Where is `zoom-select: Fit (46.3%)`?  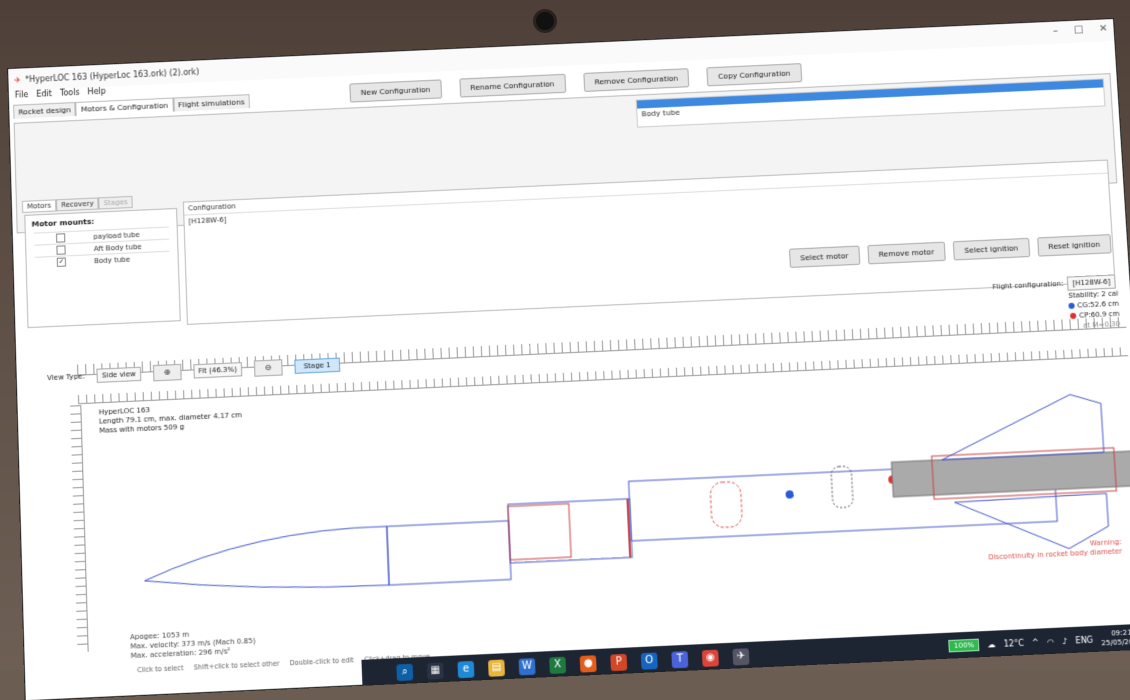
zoom-select: Fit (46.3%) is located at coordinates (218, 370).